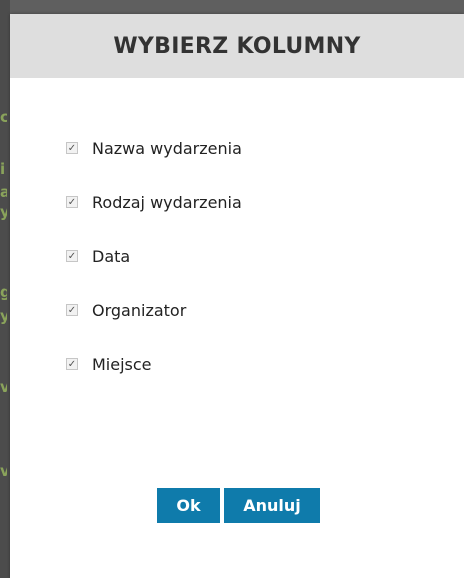 This screenshot has height=578, width=464. What do you see at coordinates (188, 505) in the screenshot?
I see `ok-button: Ok` at bounding box center [188, 505].